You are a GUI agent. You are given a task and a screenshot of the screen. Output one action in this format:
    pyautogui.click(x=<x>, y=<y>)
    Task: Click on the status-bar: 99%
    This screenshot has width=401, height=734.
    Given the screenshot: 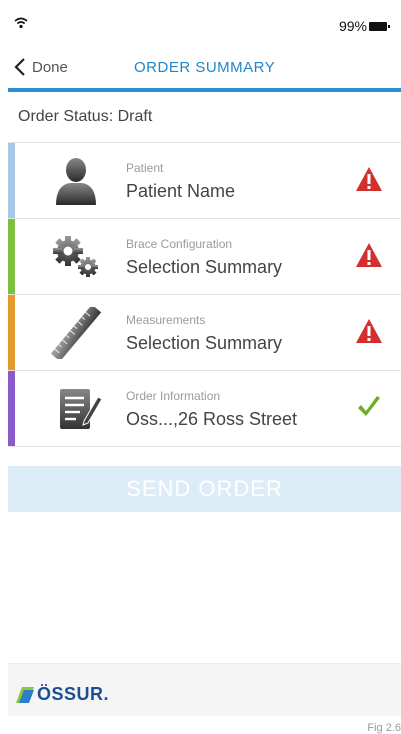 What is the action you would take?
    pyautogui.click(x=204, y=26)
    